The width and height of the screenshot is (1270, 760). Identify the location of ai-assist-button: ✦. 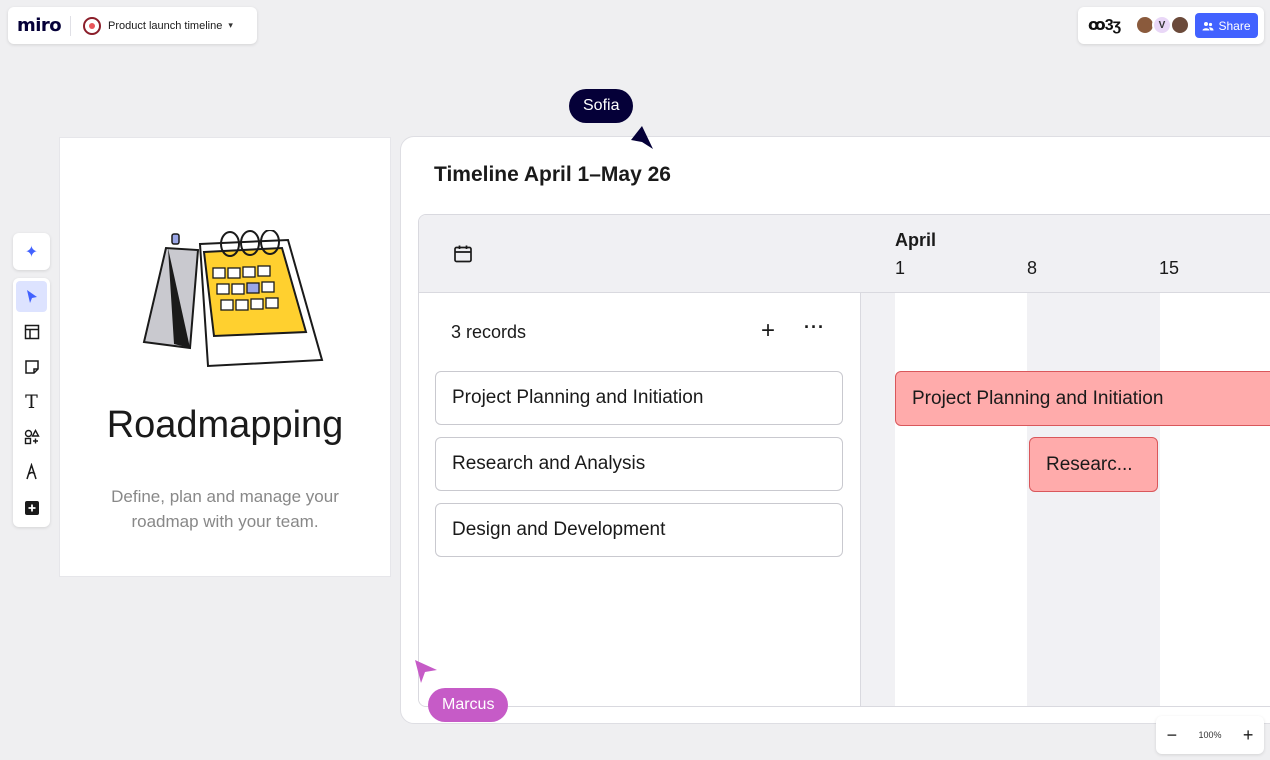
(31, 251).